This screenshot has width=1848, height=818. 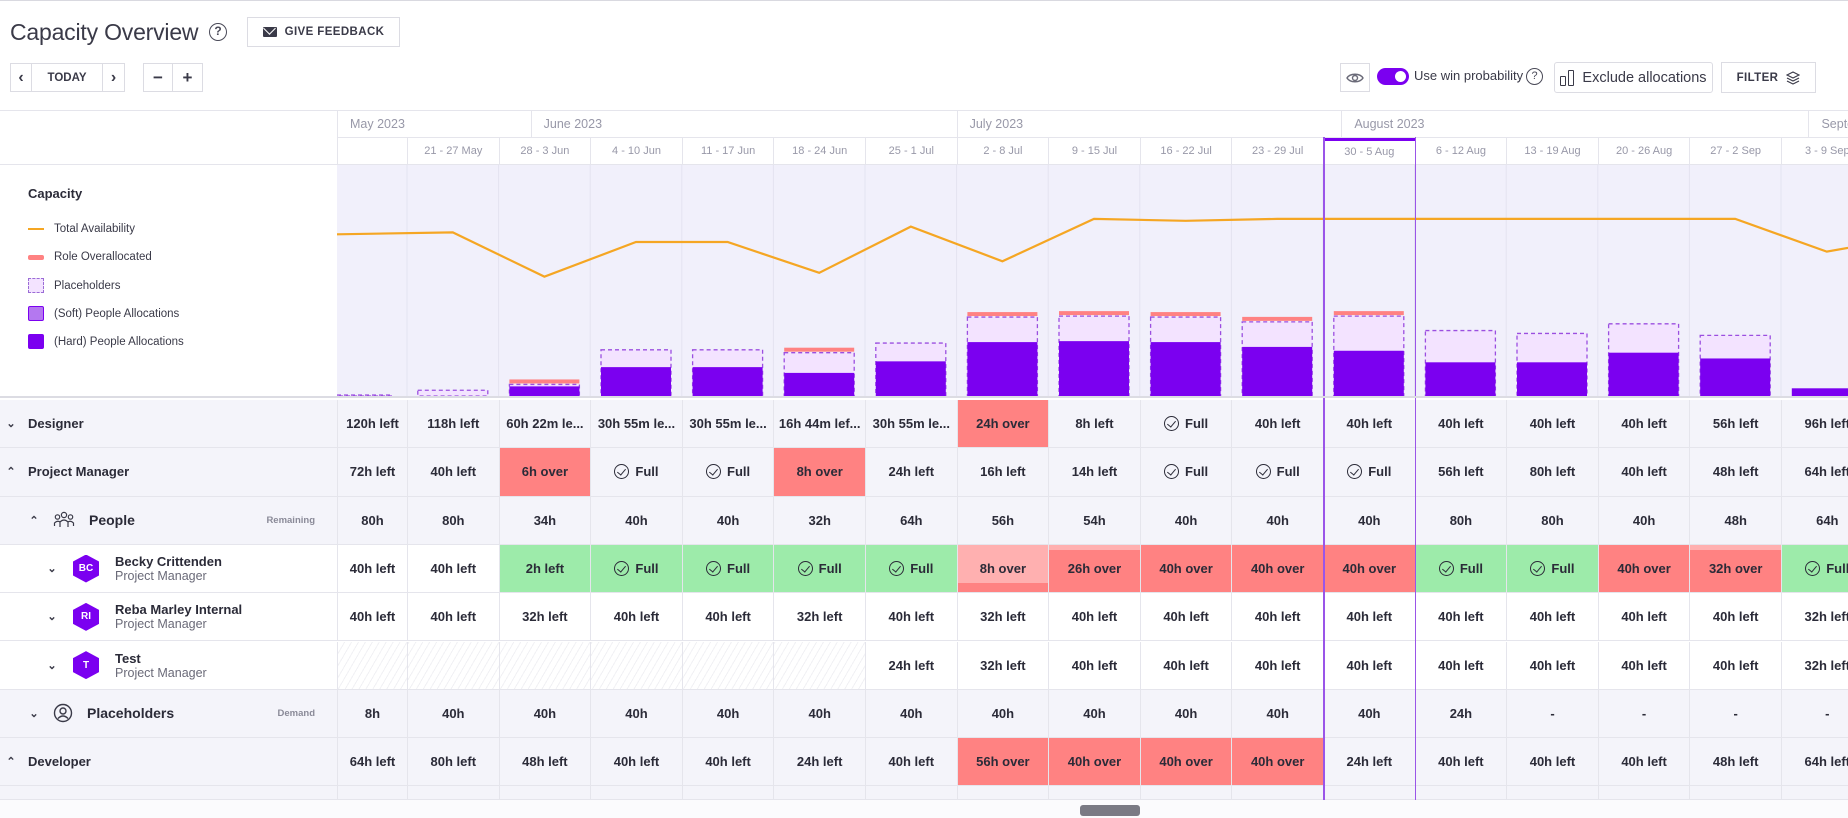 I want to click on capacity-cell: 8h over, so click(x=819, y=472).